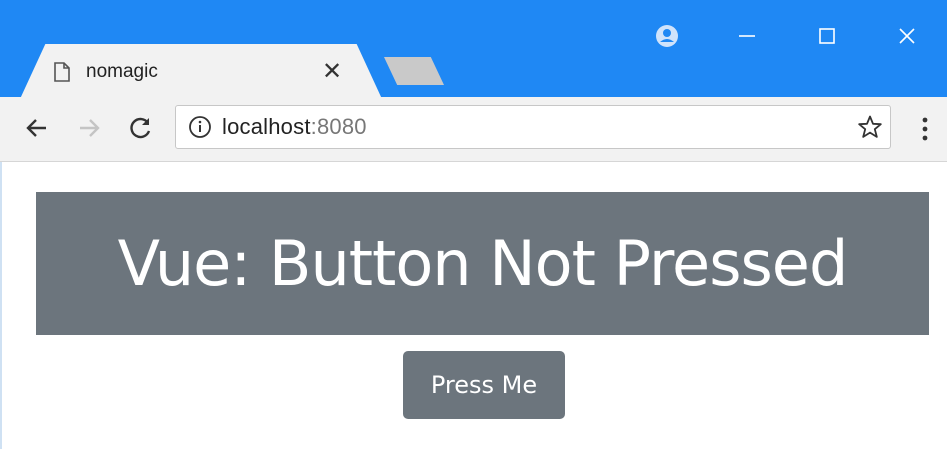 The image size is (947, 449). I want to click on info-icon, so click(200, 127).